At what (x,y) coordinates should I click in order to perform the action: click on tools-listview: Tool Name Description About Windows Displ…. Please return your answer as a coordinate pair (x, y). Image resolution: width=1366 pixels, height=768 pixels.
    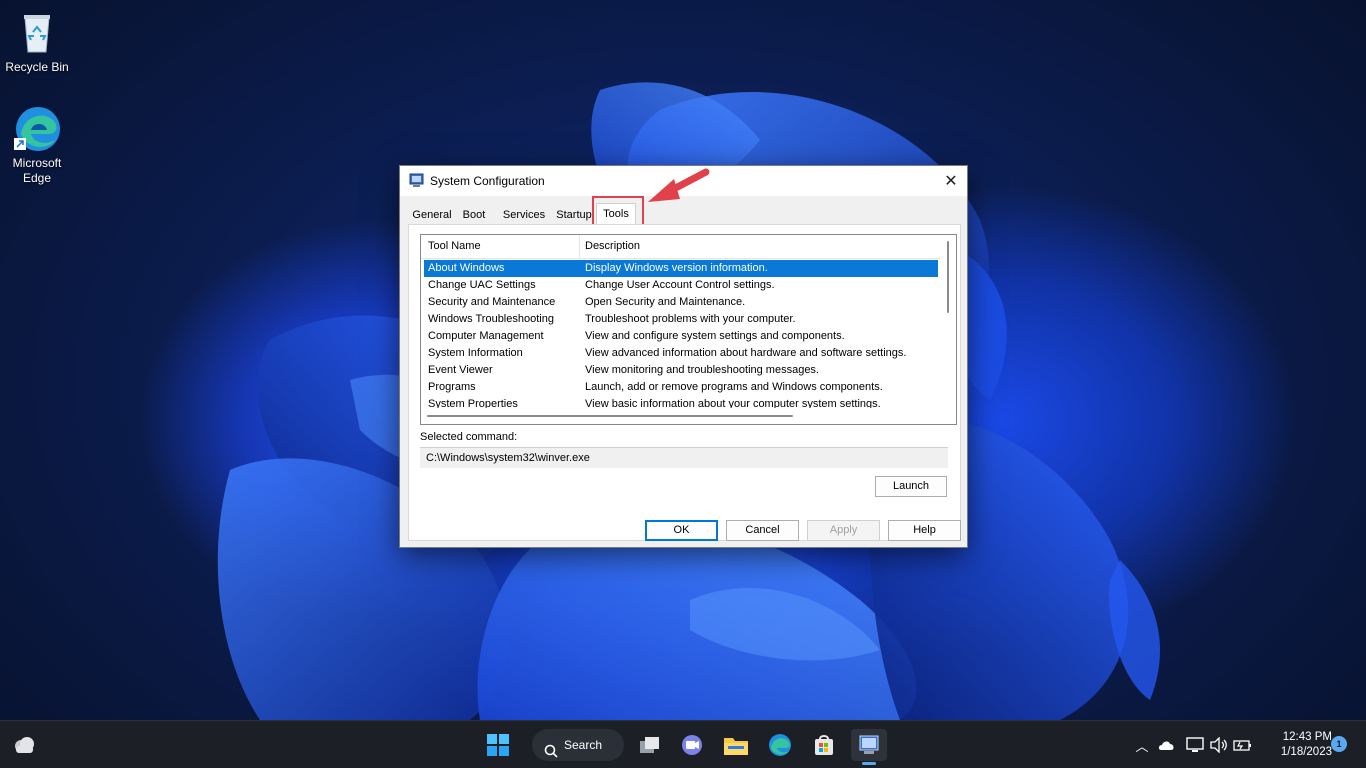
    Looking at the image, I should click on (688, 329).